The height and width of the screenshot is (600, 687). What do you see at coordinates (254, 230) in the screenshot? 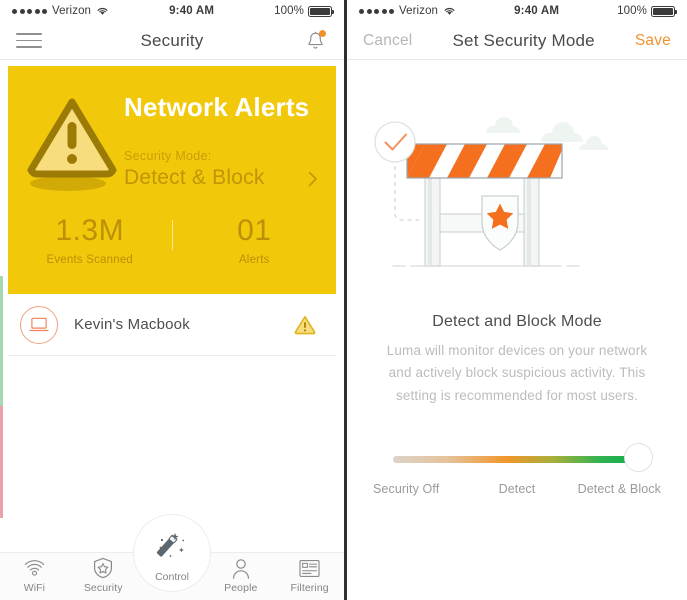
I see `stat-value: 01` at bounding box center [254, 230].